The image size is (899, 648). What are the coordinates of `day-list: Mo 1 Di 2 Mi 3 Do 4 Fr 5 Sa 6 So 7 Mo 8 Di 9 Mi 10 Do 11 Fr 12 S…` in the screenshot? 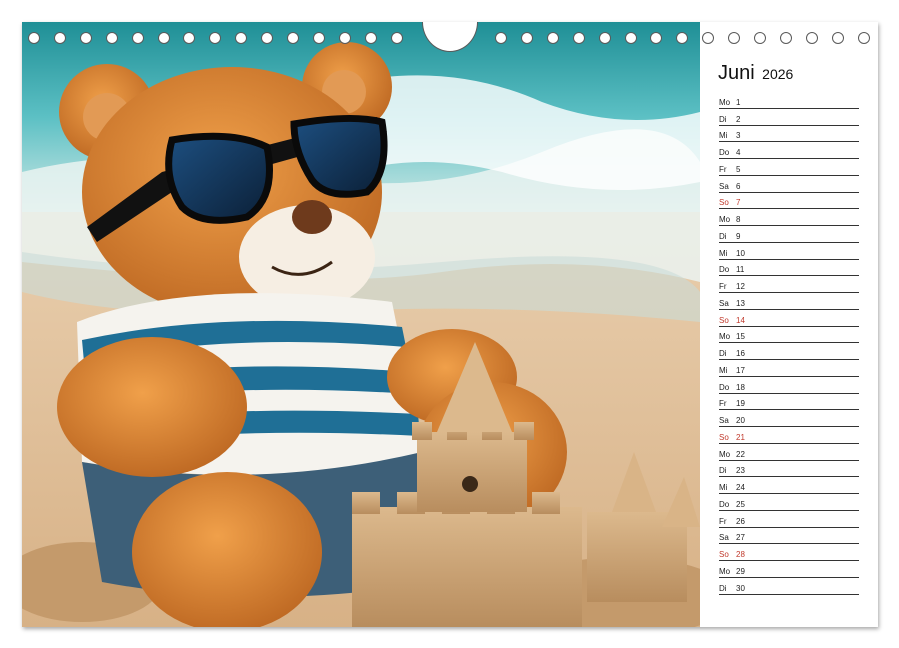 It's located at (789, 343).